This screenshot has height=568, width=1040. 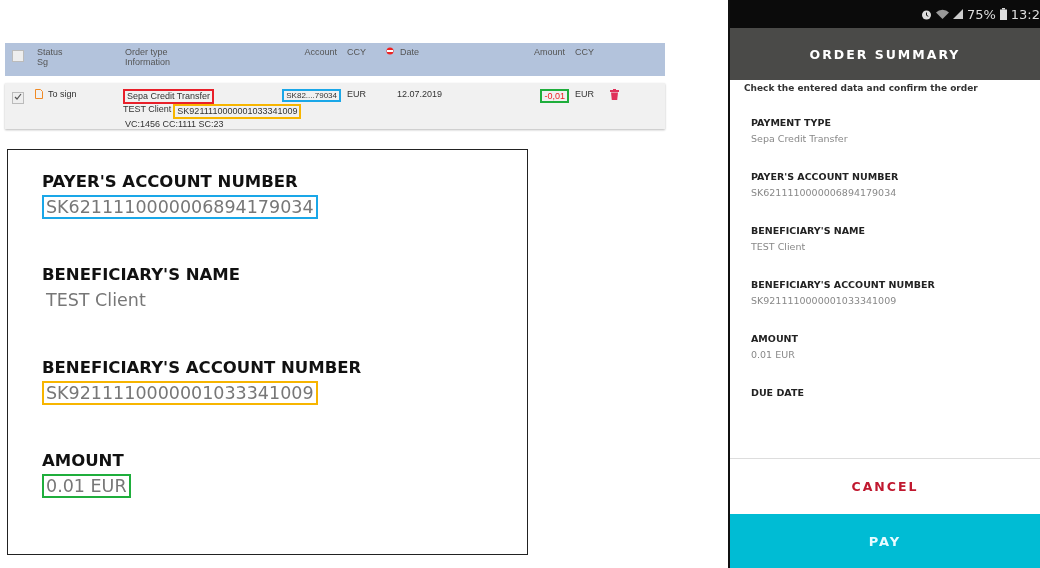 What do you see at coordinates (39, 94) in the screenshot?
I see `document-icon` at bounding box center [39, 94].